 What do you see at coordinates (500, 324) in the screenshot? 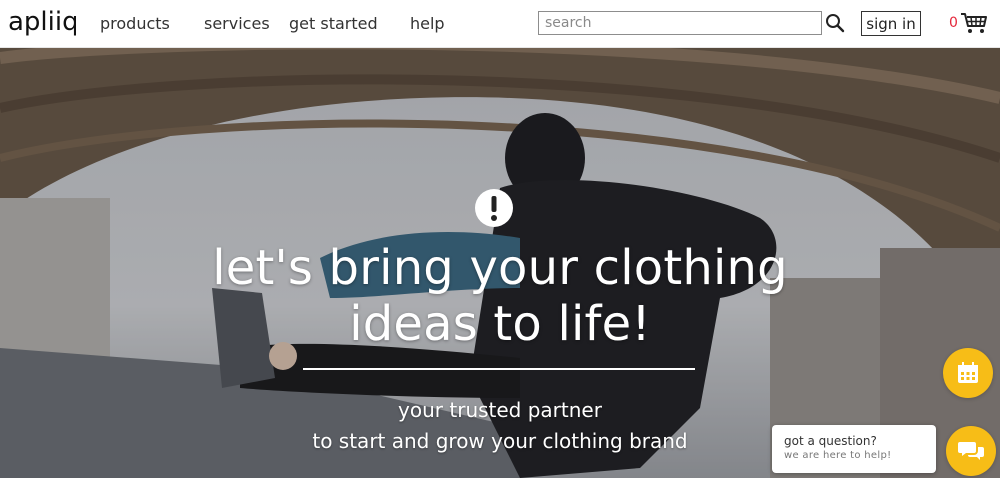
I see `headline-line-2: ideas to life!` at bounding box center [500, 324].